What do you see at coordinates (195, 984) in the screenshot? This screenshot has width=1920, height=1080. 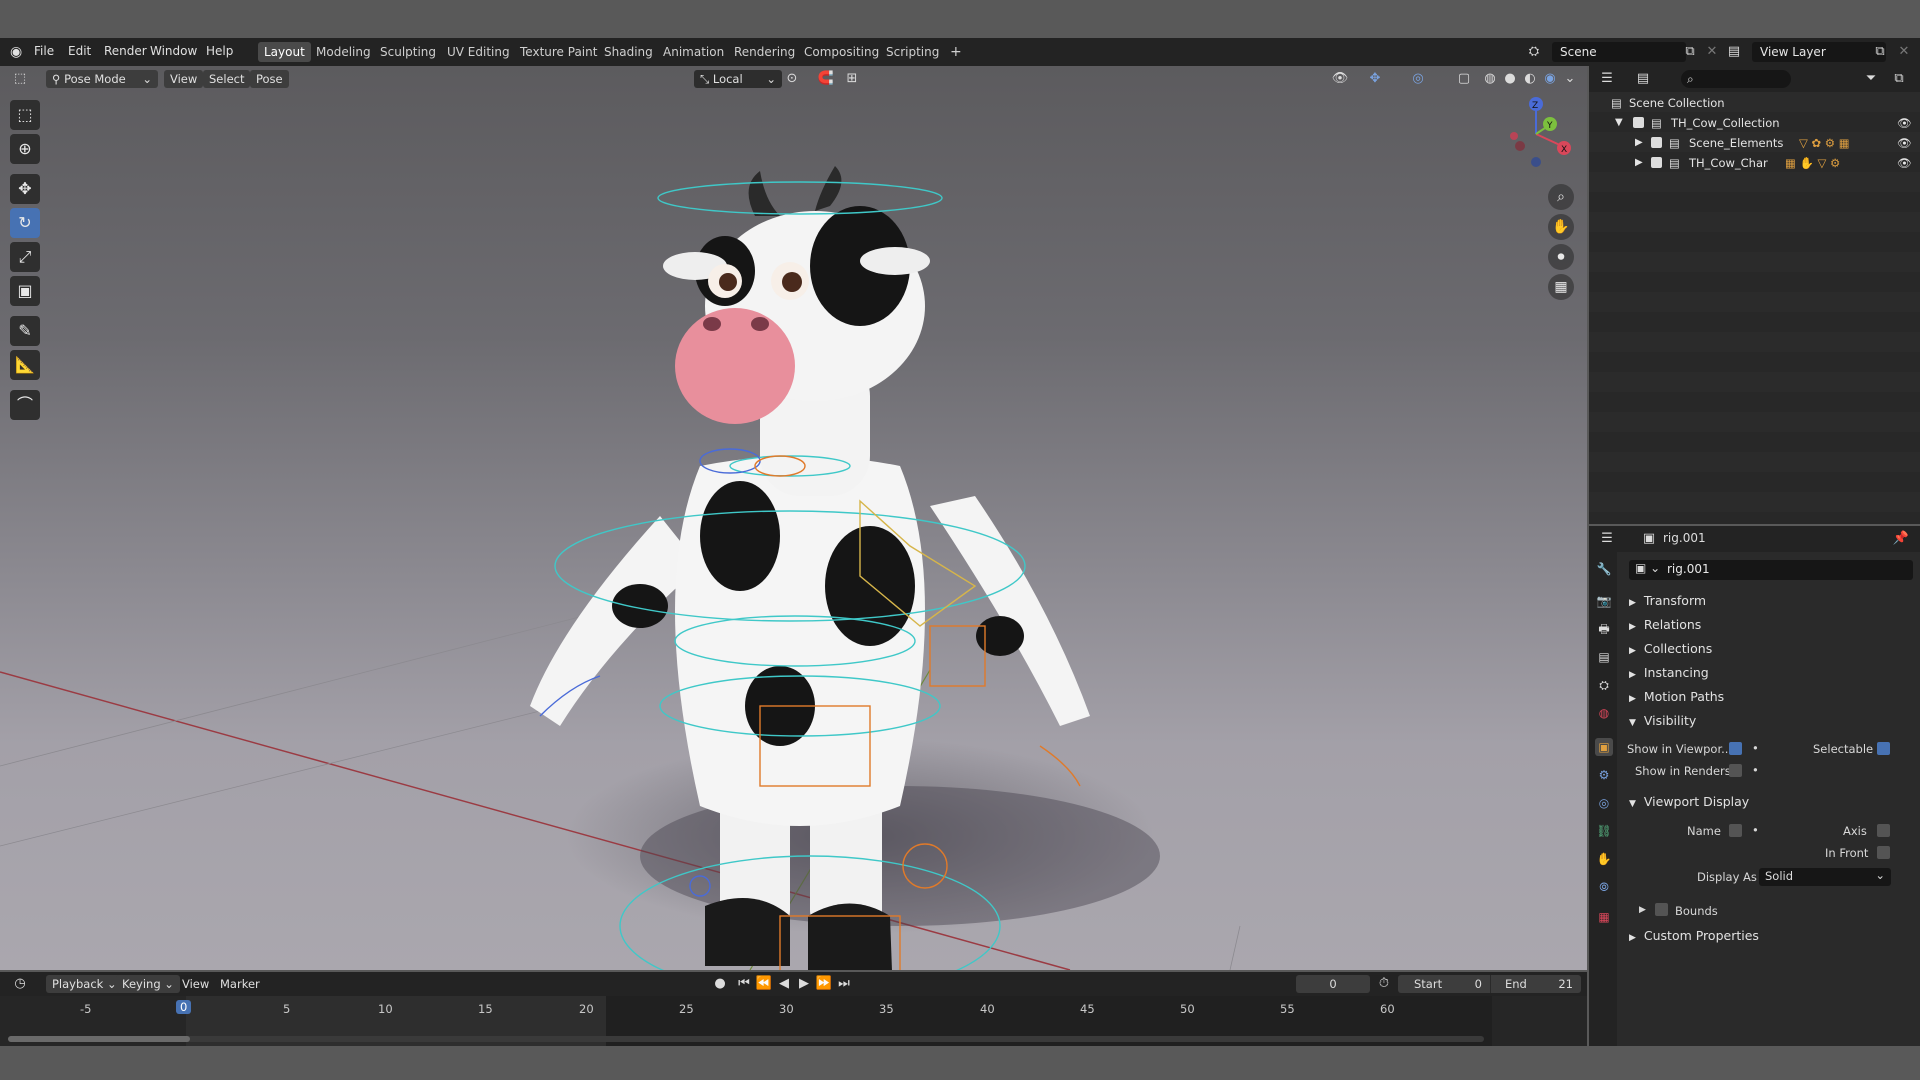 I see `timeline-view-menu: View` at bounding box center [195, 984].